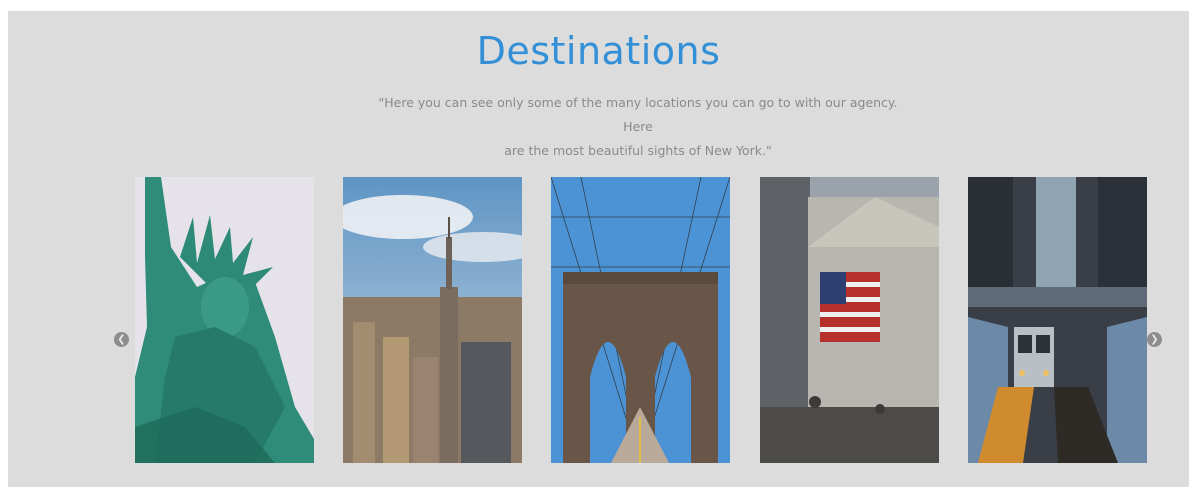 The height and width of the screenshot is (487, 1198). I want to click on destination-card-empire-state, so click(432, 320).